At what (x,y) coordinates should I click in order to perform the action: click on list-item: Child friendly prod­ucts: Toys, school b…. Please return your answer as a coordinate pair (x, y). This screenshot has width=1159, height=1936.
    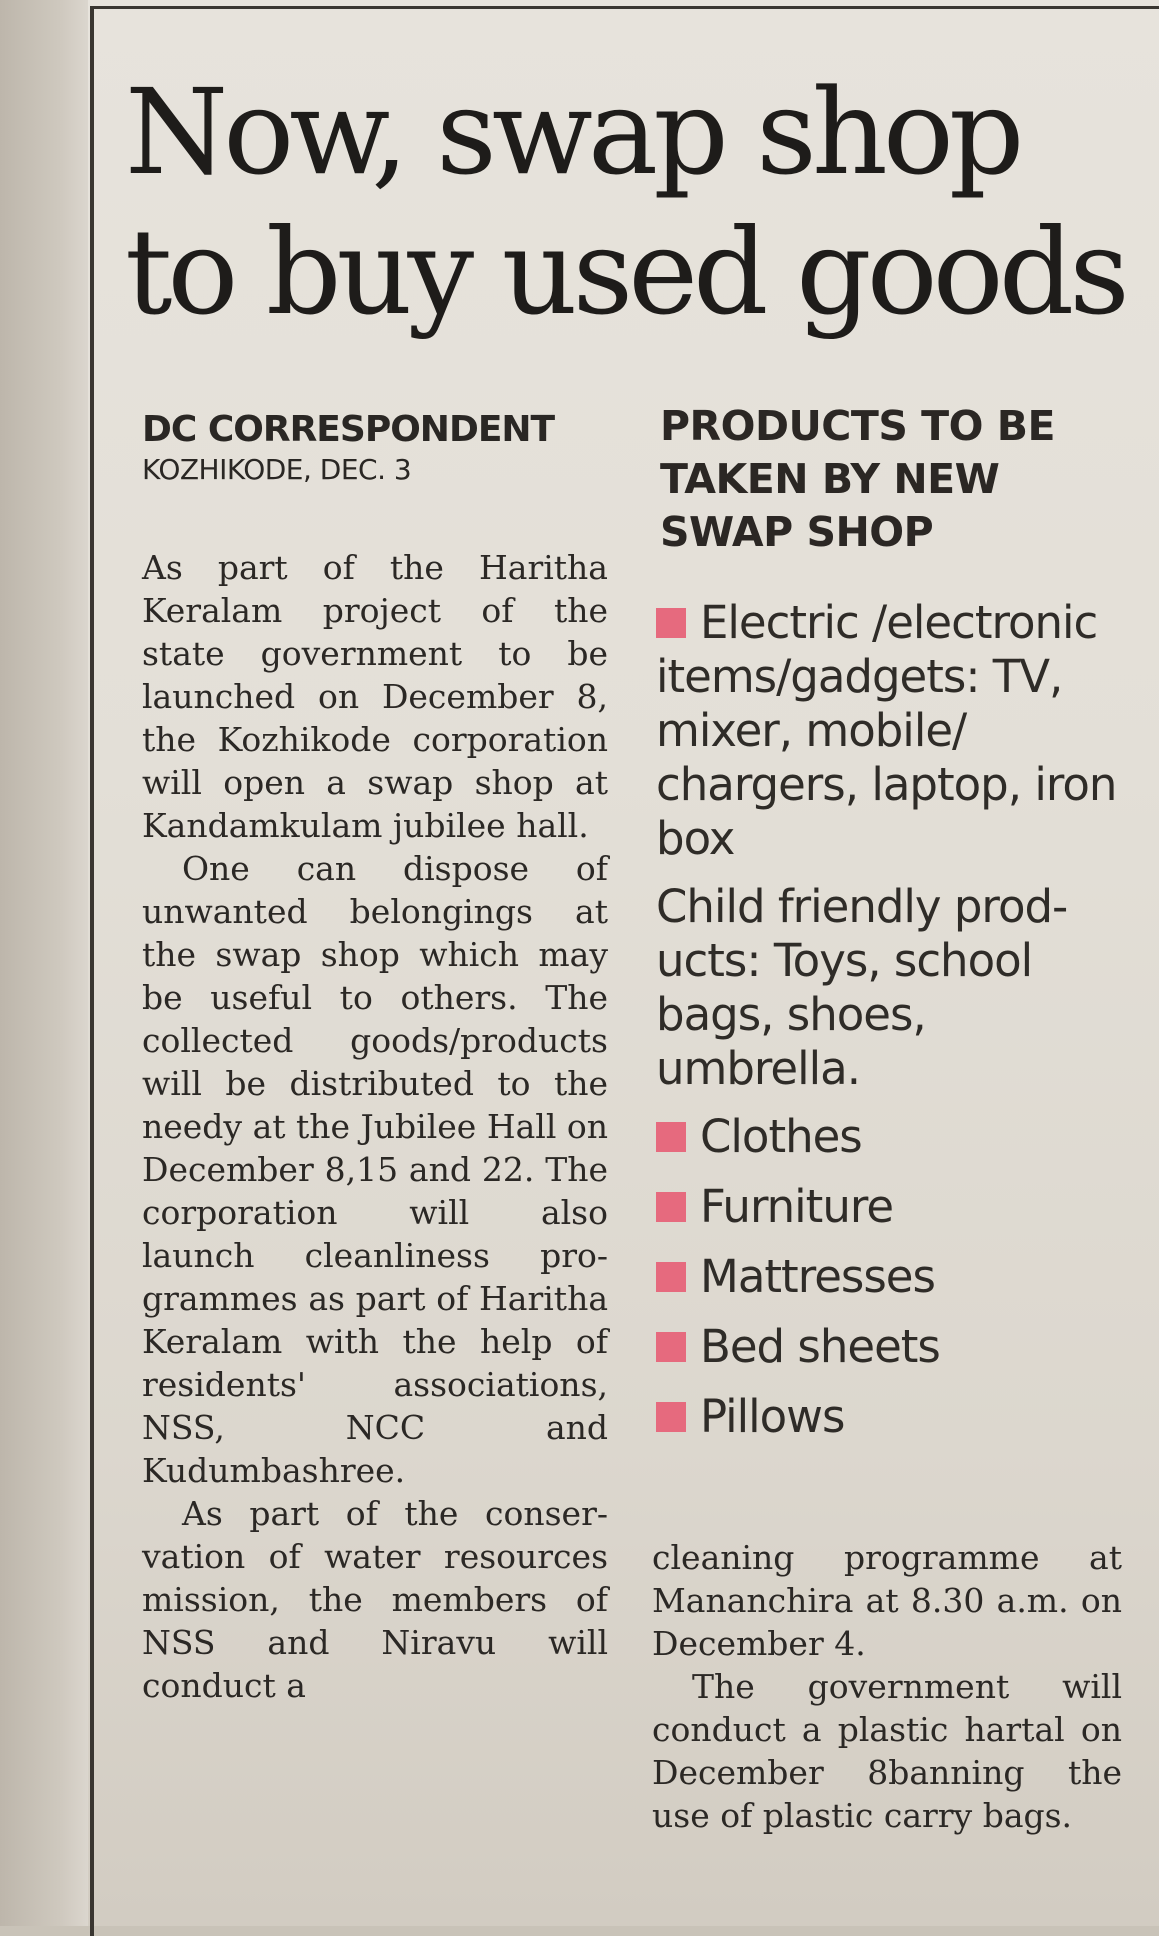
    Looking at the image, I should click on (896, 988).